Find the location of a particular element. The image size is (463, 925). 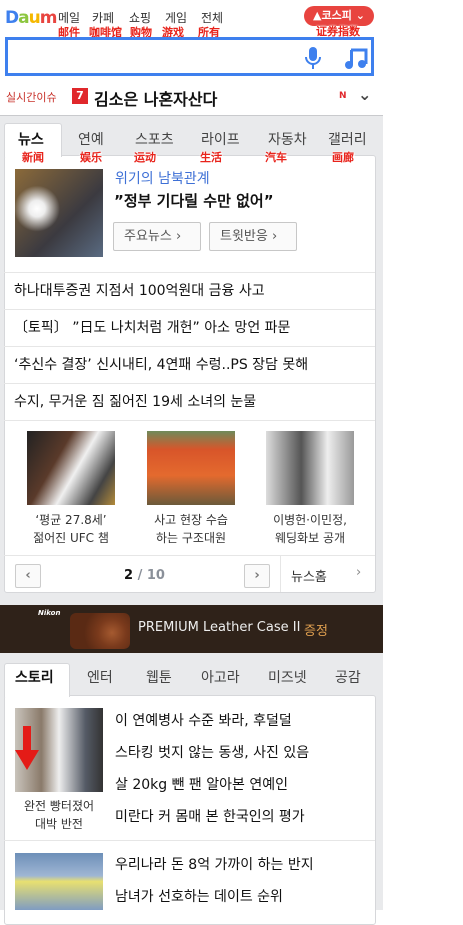

tab-miznet: 미즈넷 is located at coordinates (287, 677).